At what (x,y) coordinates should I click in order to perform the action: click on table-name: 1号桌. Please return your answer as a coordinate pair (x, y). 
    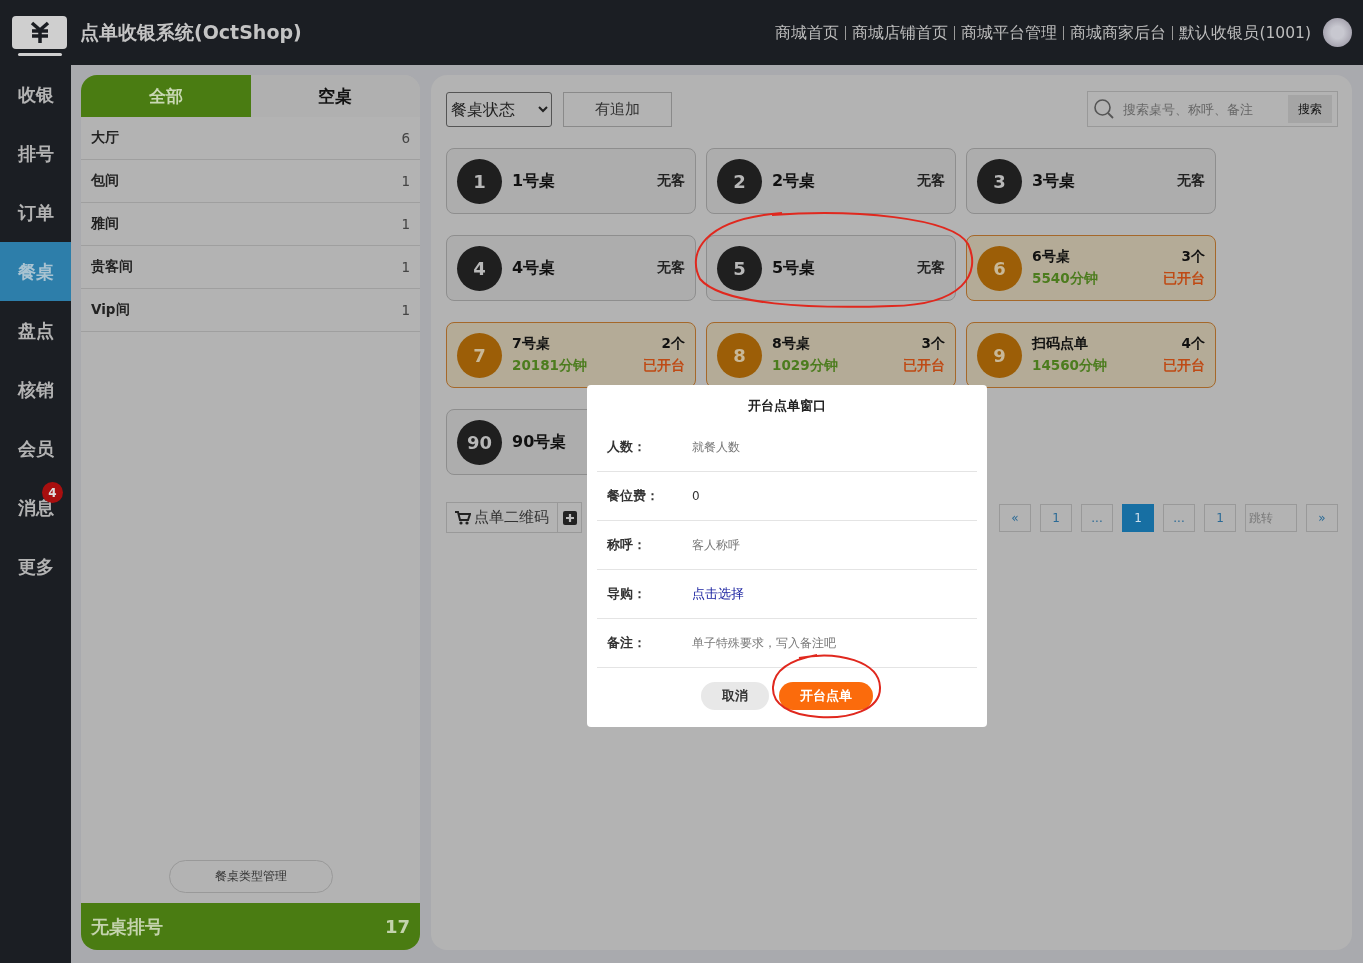
    Looking at the image, I should click on (534, 181).